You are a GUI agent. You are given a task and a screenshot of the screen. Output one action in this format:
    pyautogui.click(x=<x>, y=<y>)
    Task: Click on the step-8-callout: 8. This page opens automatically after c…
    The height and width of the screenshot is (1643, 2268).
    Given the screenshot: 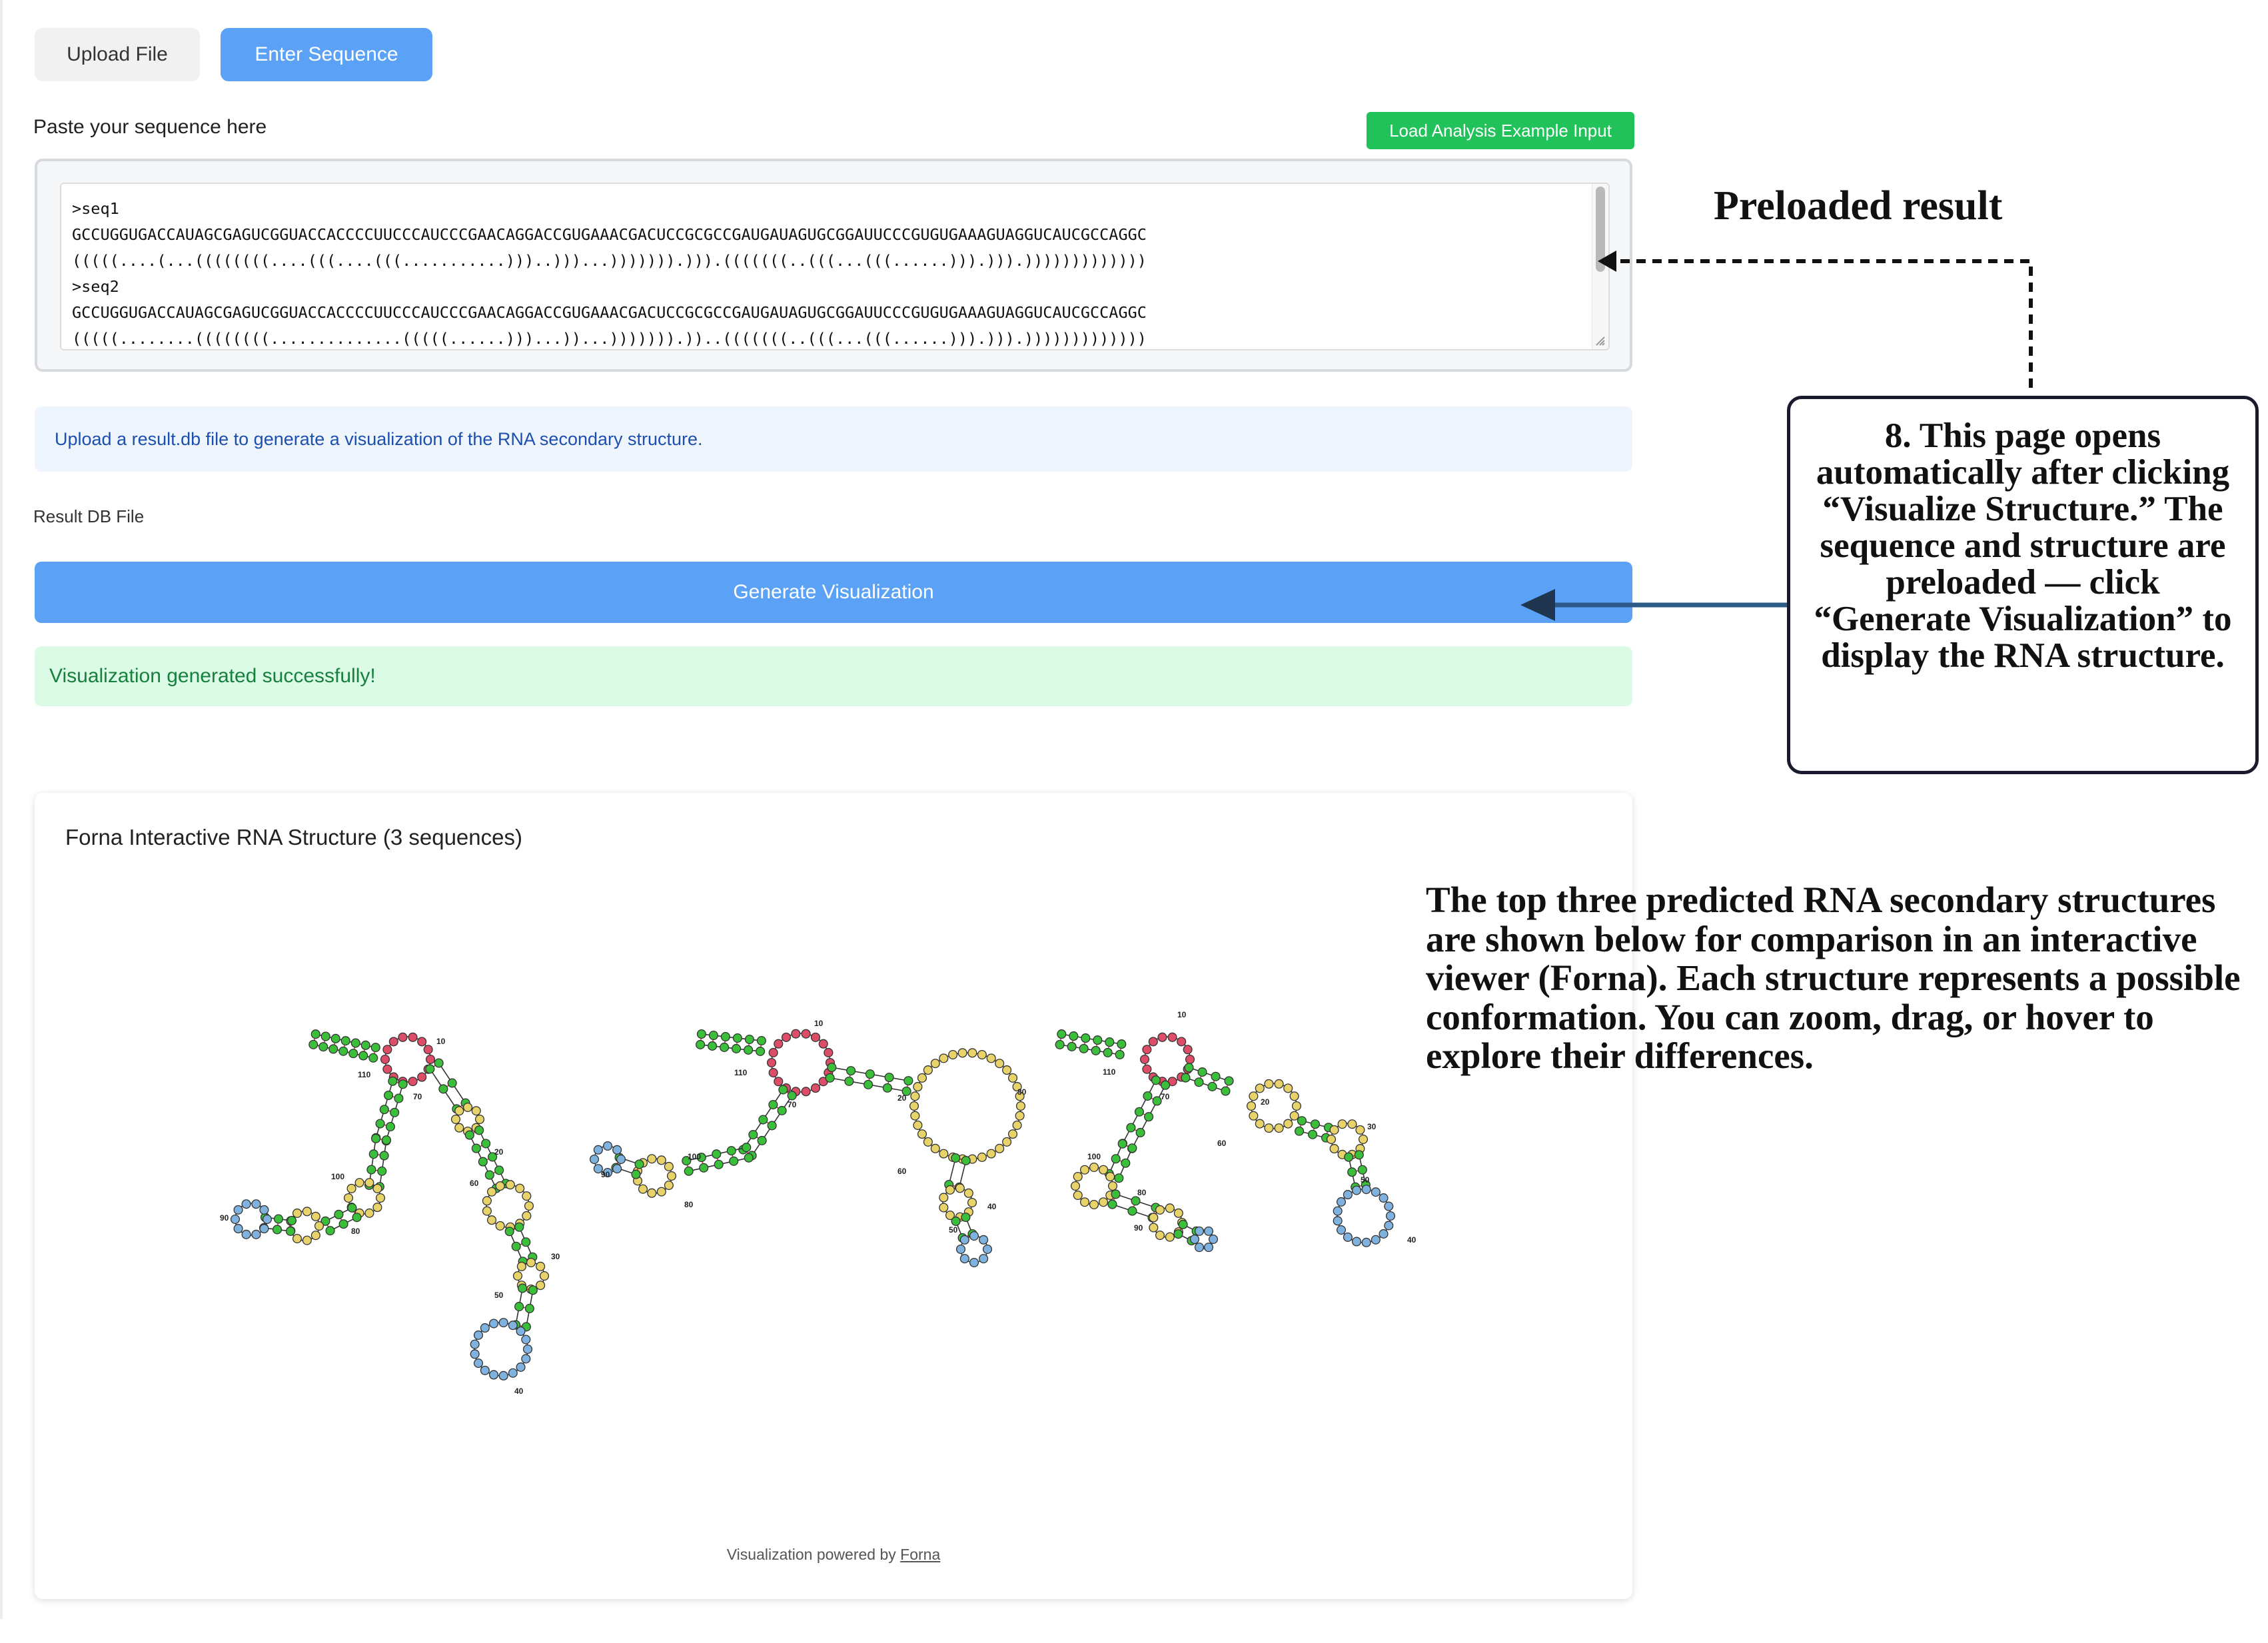 What is the action you would take?
    pyautogui.click(x=2023, y=585)
    